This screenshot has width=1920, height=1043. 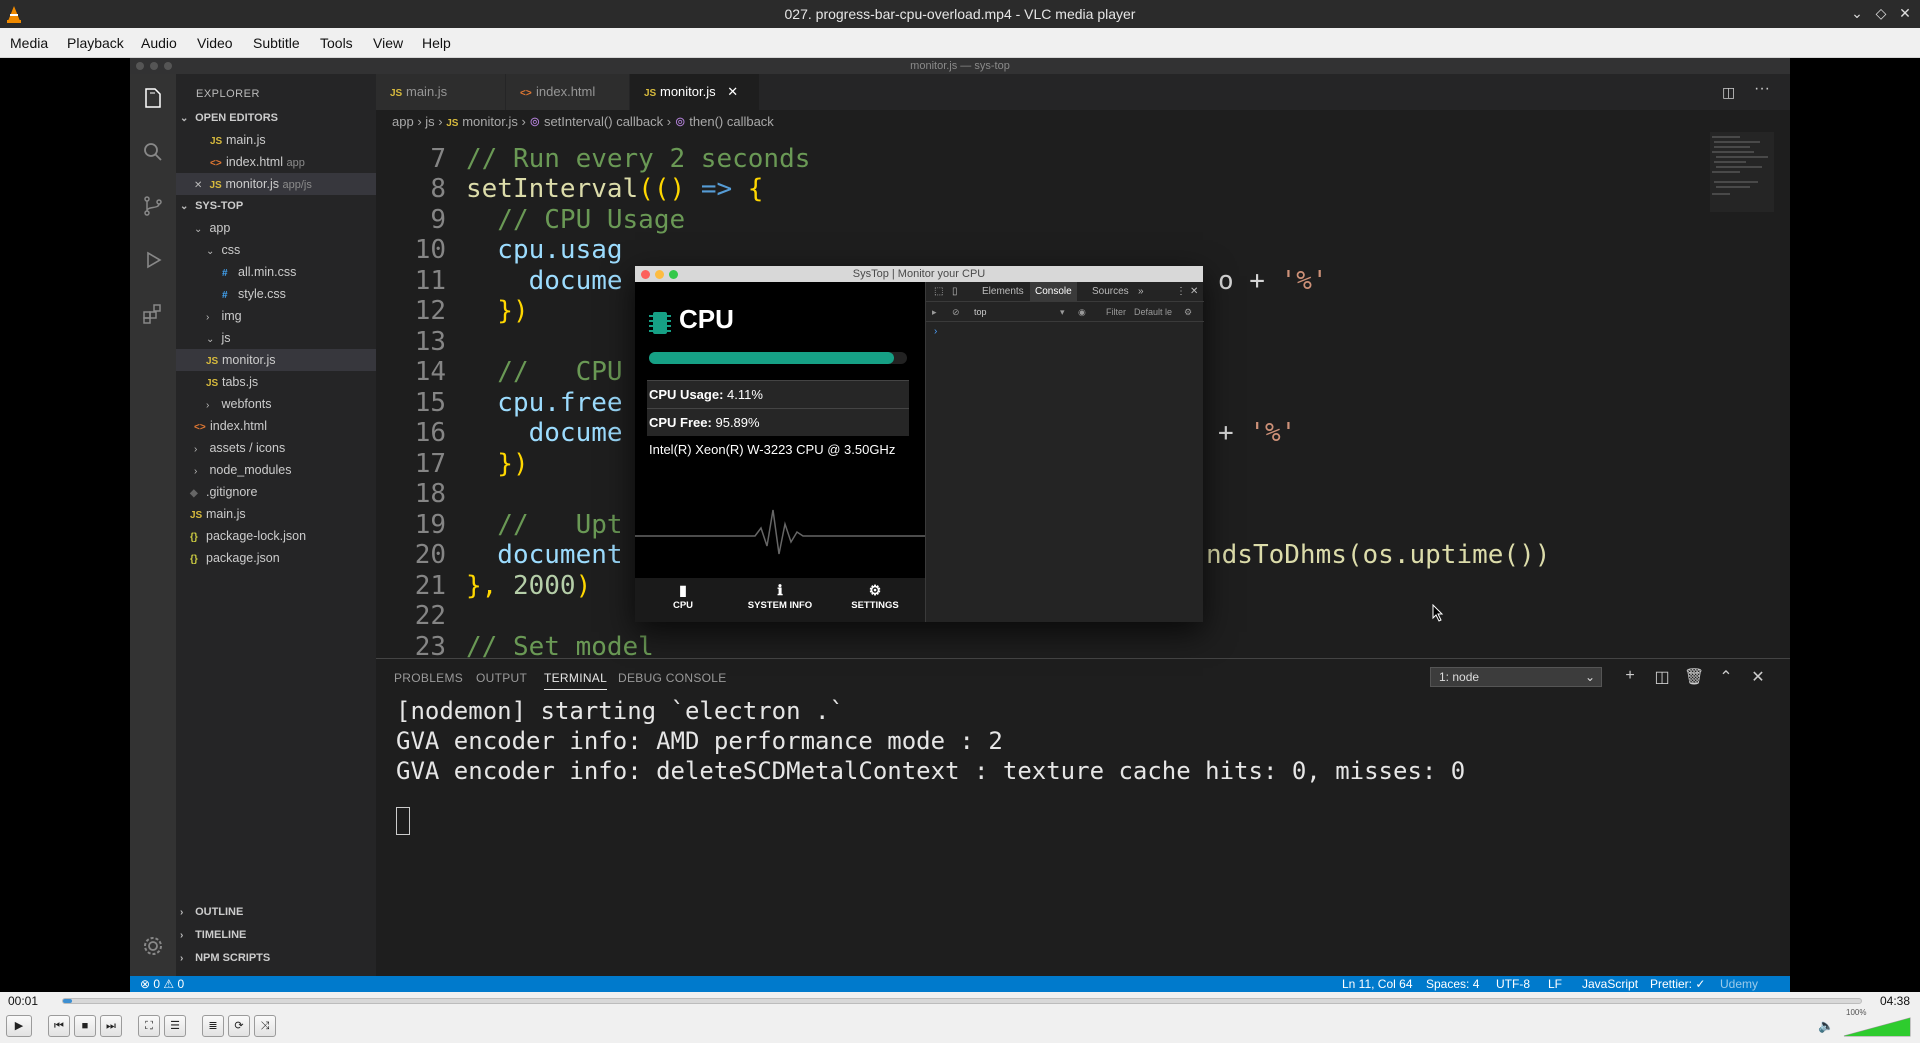 What do you see at coordinates (962, 1001) in the screenshot?
I see `seek-slider` at bounding box center [962, 1001].